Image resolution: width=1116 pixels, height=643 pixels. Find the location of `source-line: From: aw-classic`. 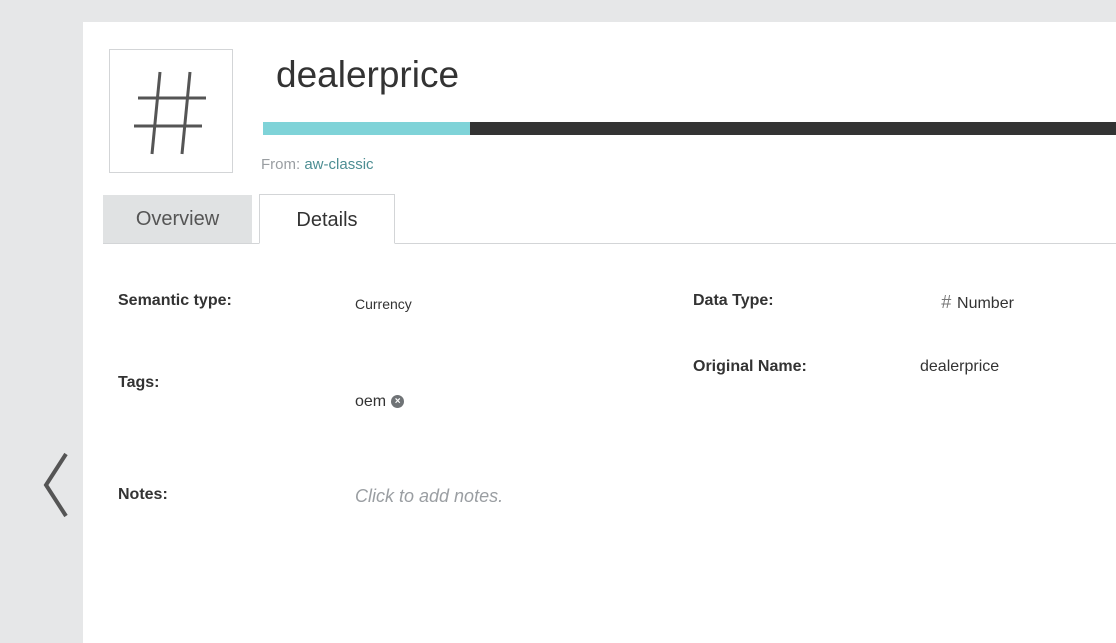

source-line: From: aw-classic is located at coordinates (317, 164).